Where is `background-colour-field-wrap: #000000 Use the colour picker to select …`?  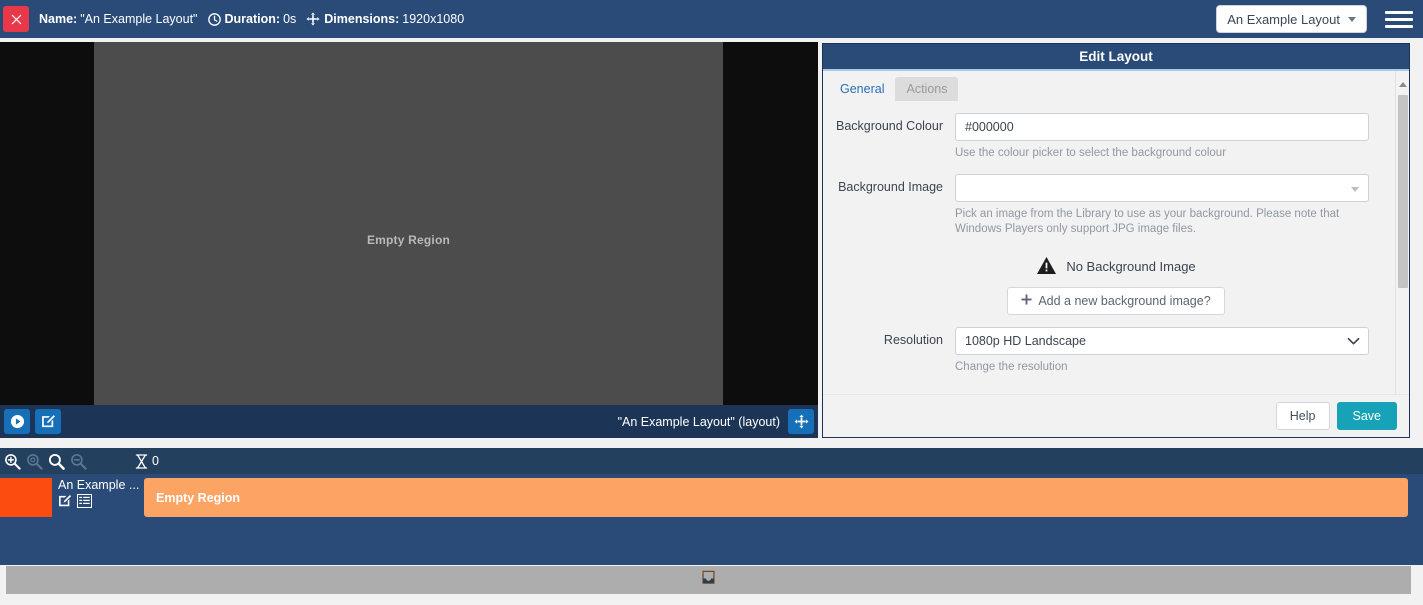
background-colour-field-wrap: #000000 Use the colour picker to select … is located at coordinates (1162, 137).